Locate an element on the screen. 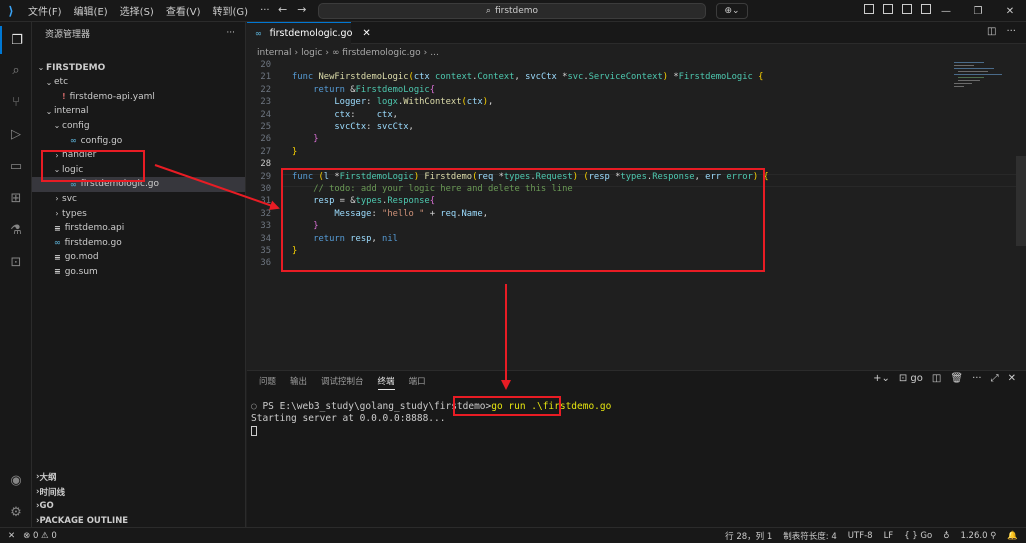 This screenshot has height=543, width=1026. chevron-right-icon: › is located at coordinates (57, 199).